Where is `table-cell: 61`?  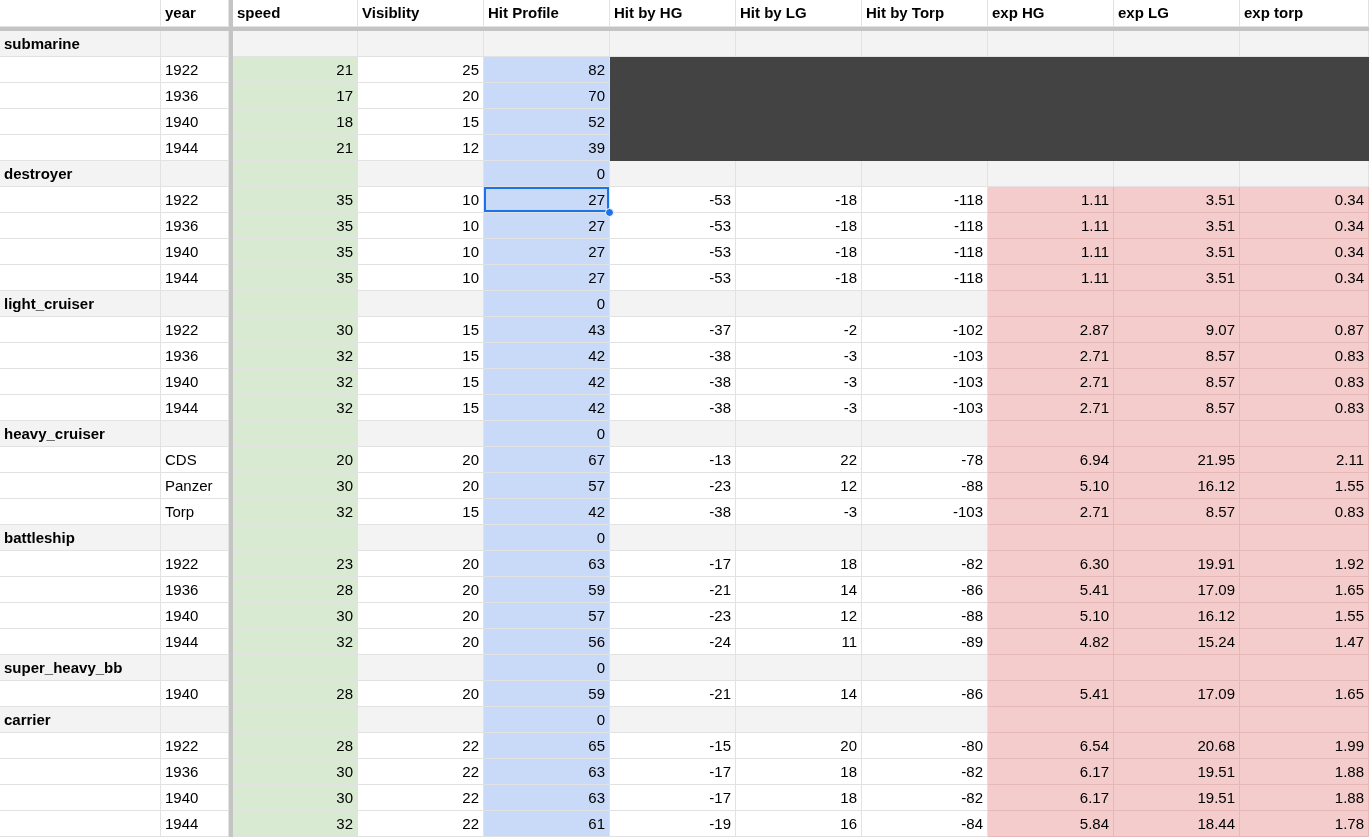
table-cell: 61 is located at coordinates (547, 824).